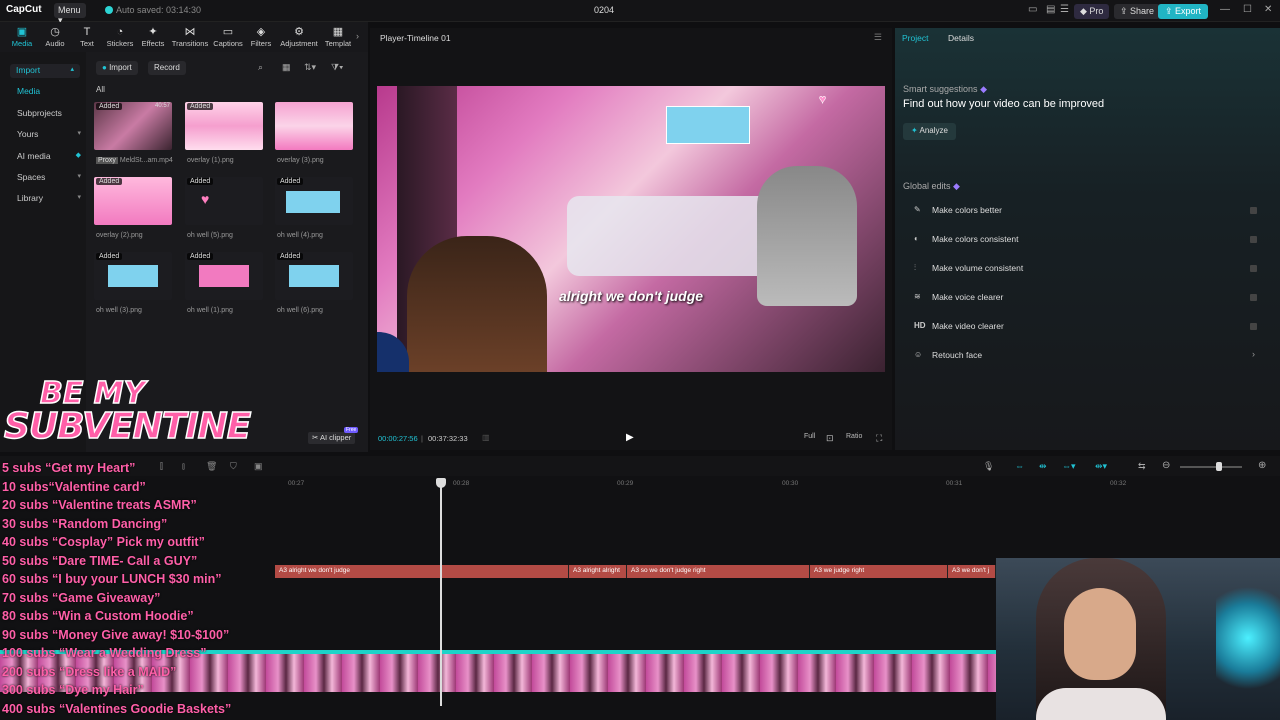 This screenshot has height=720, width=1280. What do you see at coordinates (441, 483) in the screenshot?
I see `playhead-handle` at bounding box center [441, 483].